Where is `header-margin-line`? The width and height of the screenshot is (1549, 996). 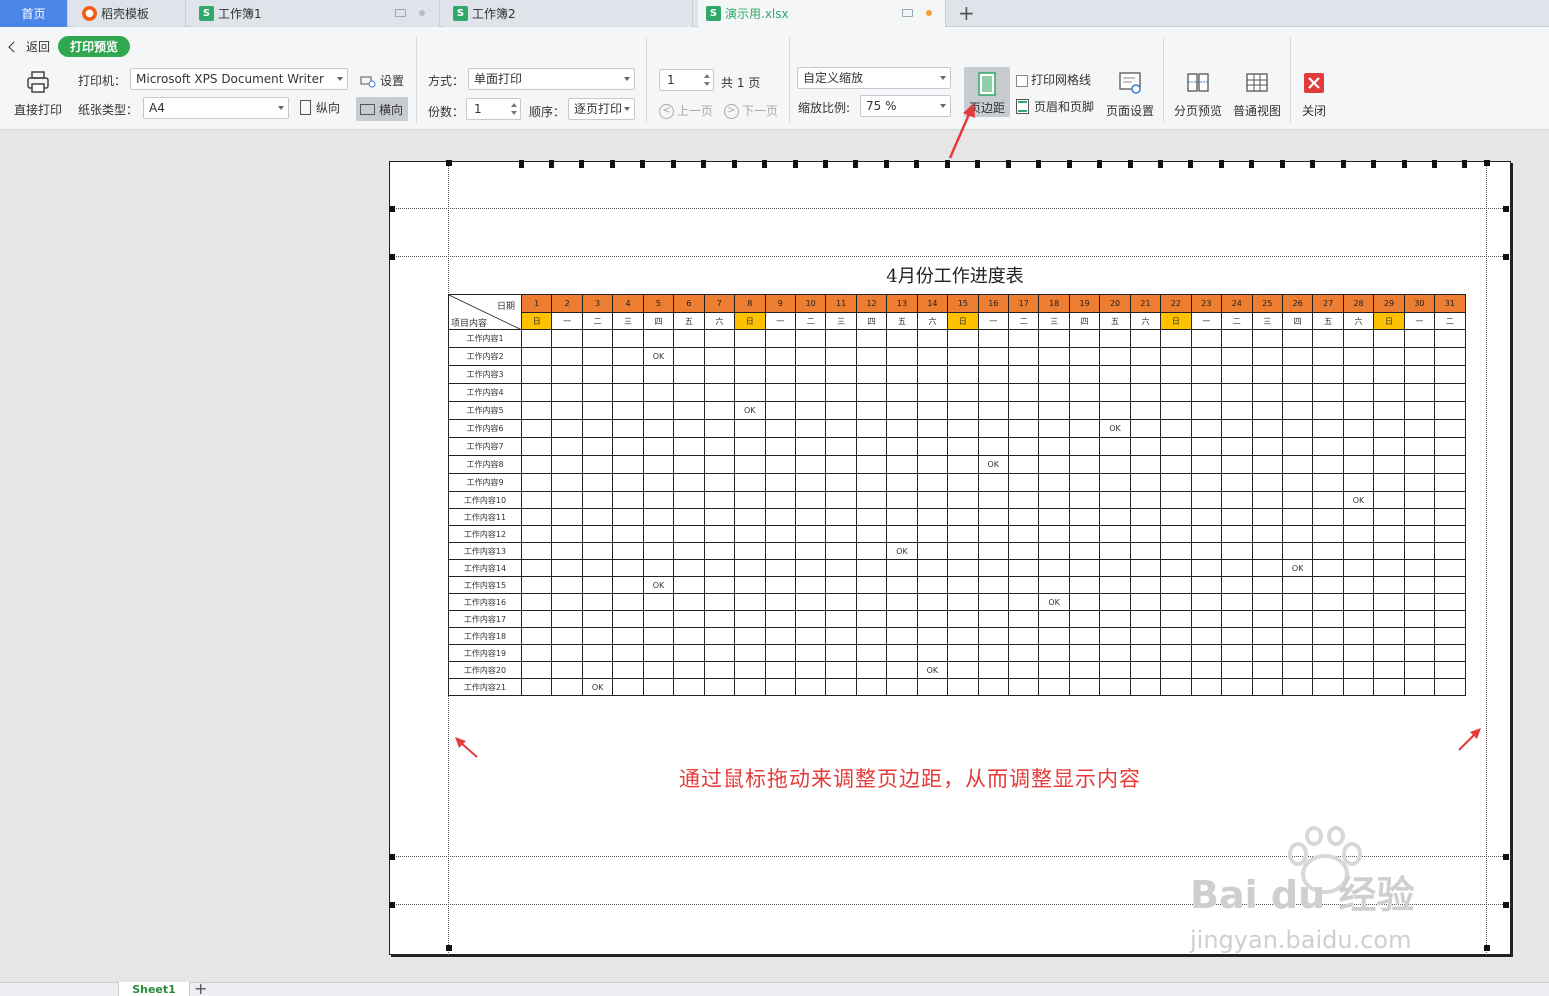 header-margin-line is located at coordinates (950, 208).